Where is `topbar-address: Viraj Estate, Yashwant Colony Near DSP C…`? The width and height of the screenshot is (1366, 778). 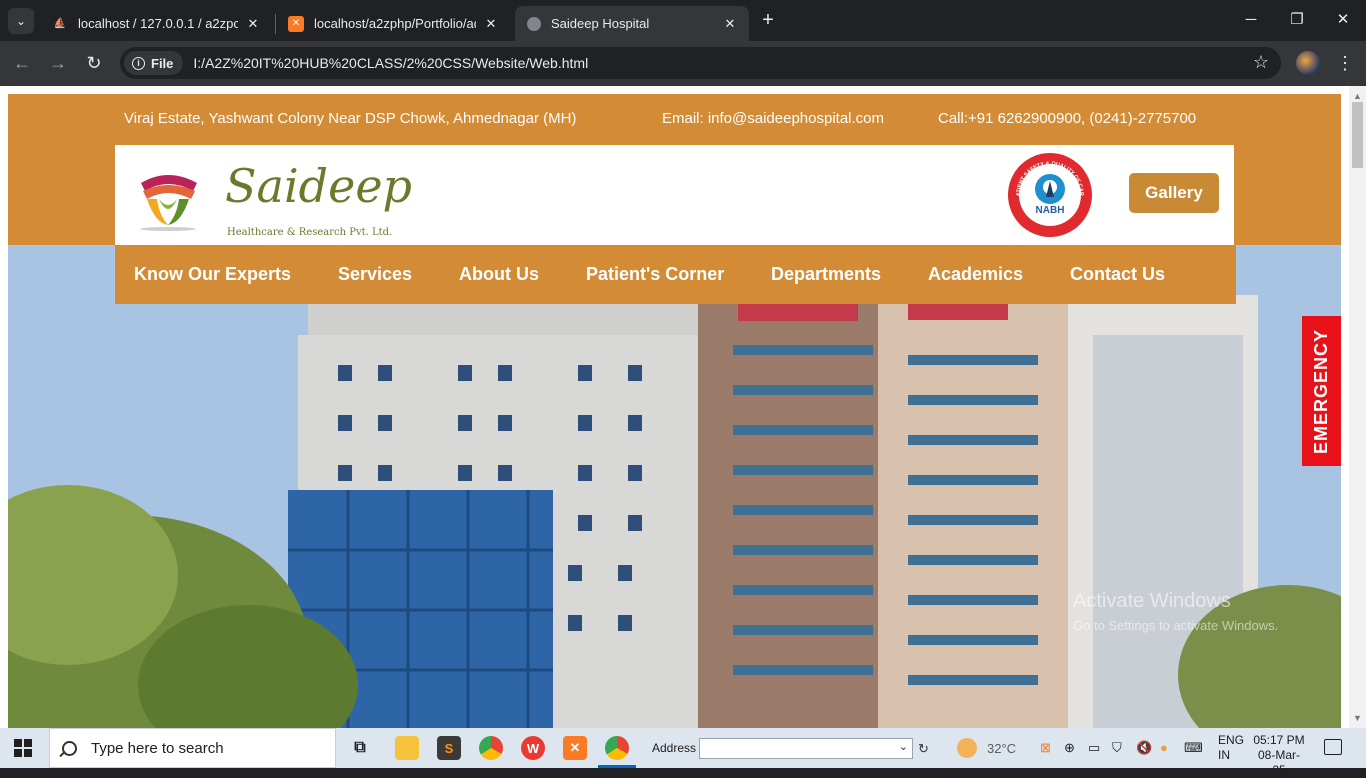
topbar-address: Viraj Estate, Yashwant Colony Near DSP C… is located at coordinates (350, 118).